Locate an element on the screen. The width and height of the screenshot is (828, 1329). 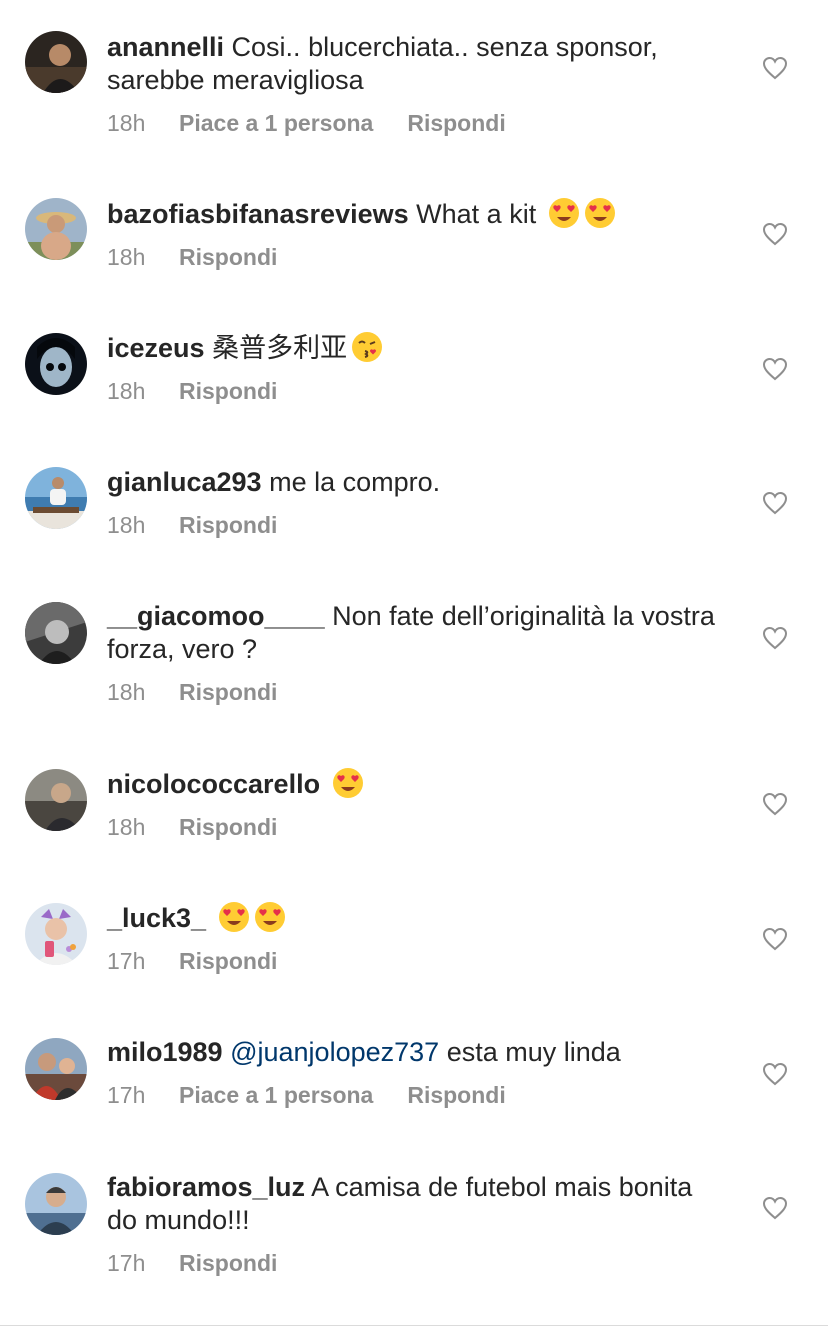
divider is located at coordinates (414, 1325).